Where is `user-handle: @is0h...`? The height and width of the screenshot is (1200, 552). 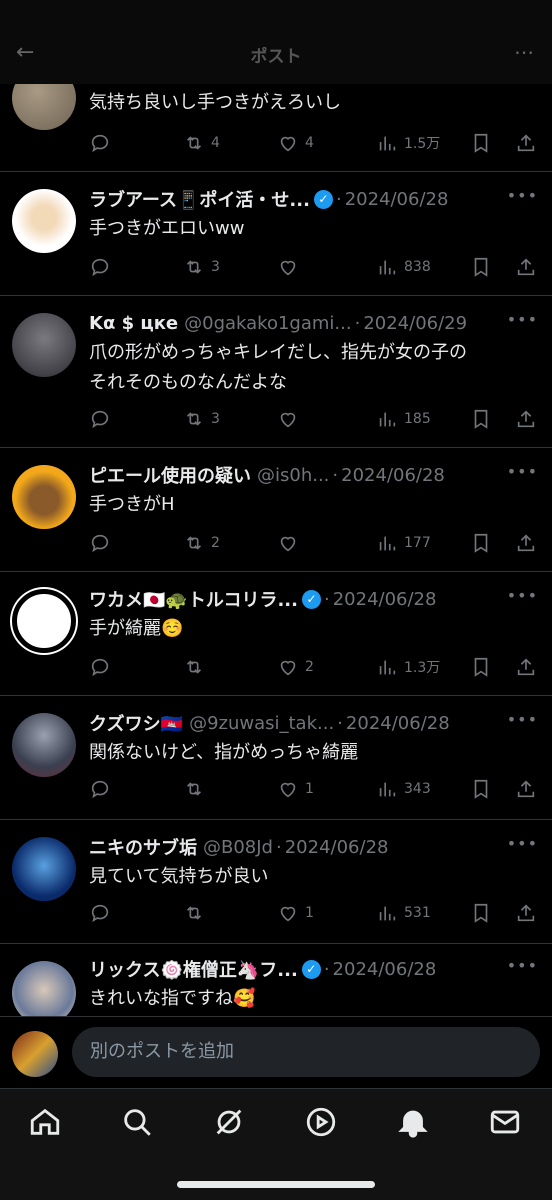
user-handle: @is0h... is located at coordinates (293, 475).